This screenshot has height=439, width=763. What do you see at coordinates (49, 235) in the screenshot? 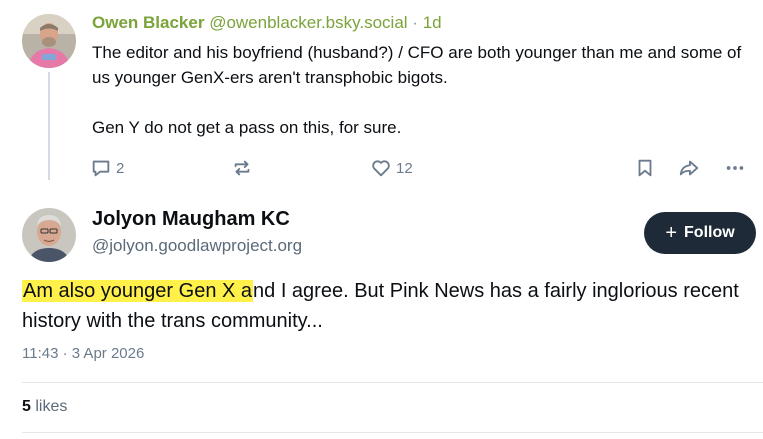
I see `main-author-avatar` at bounding box center [49, 235].